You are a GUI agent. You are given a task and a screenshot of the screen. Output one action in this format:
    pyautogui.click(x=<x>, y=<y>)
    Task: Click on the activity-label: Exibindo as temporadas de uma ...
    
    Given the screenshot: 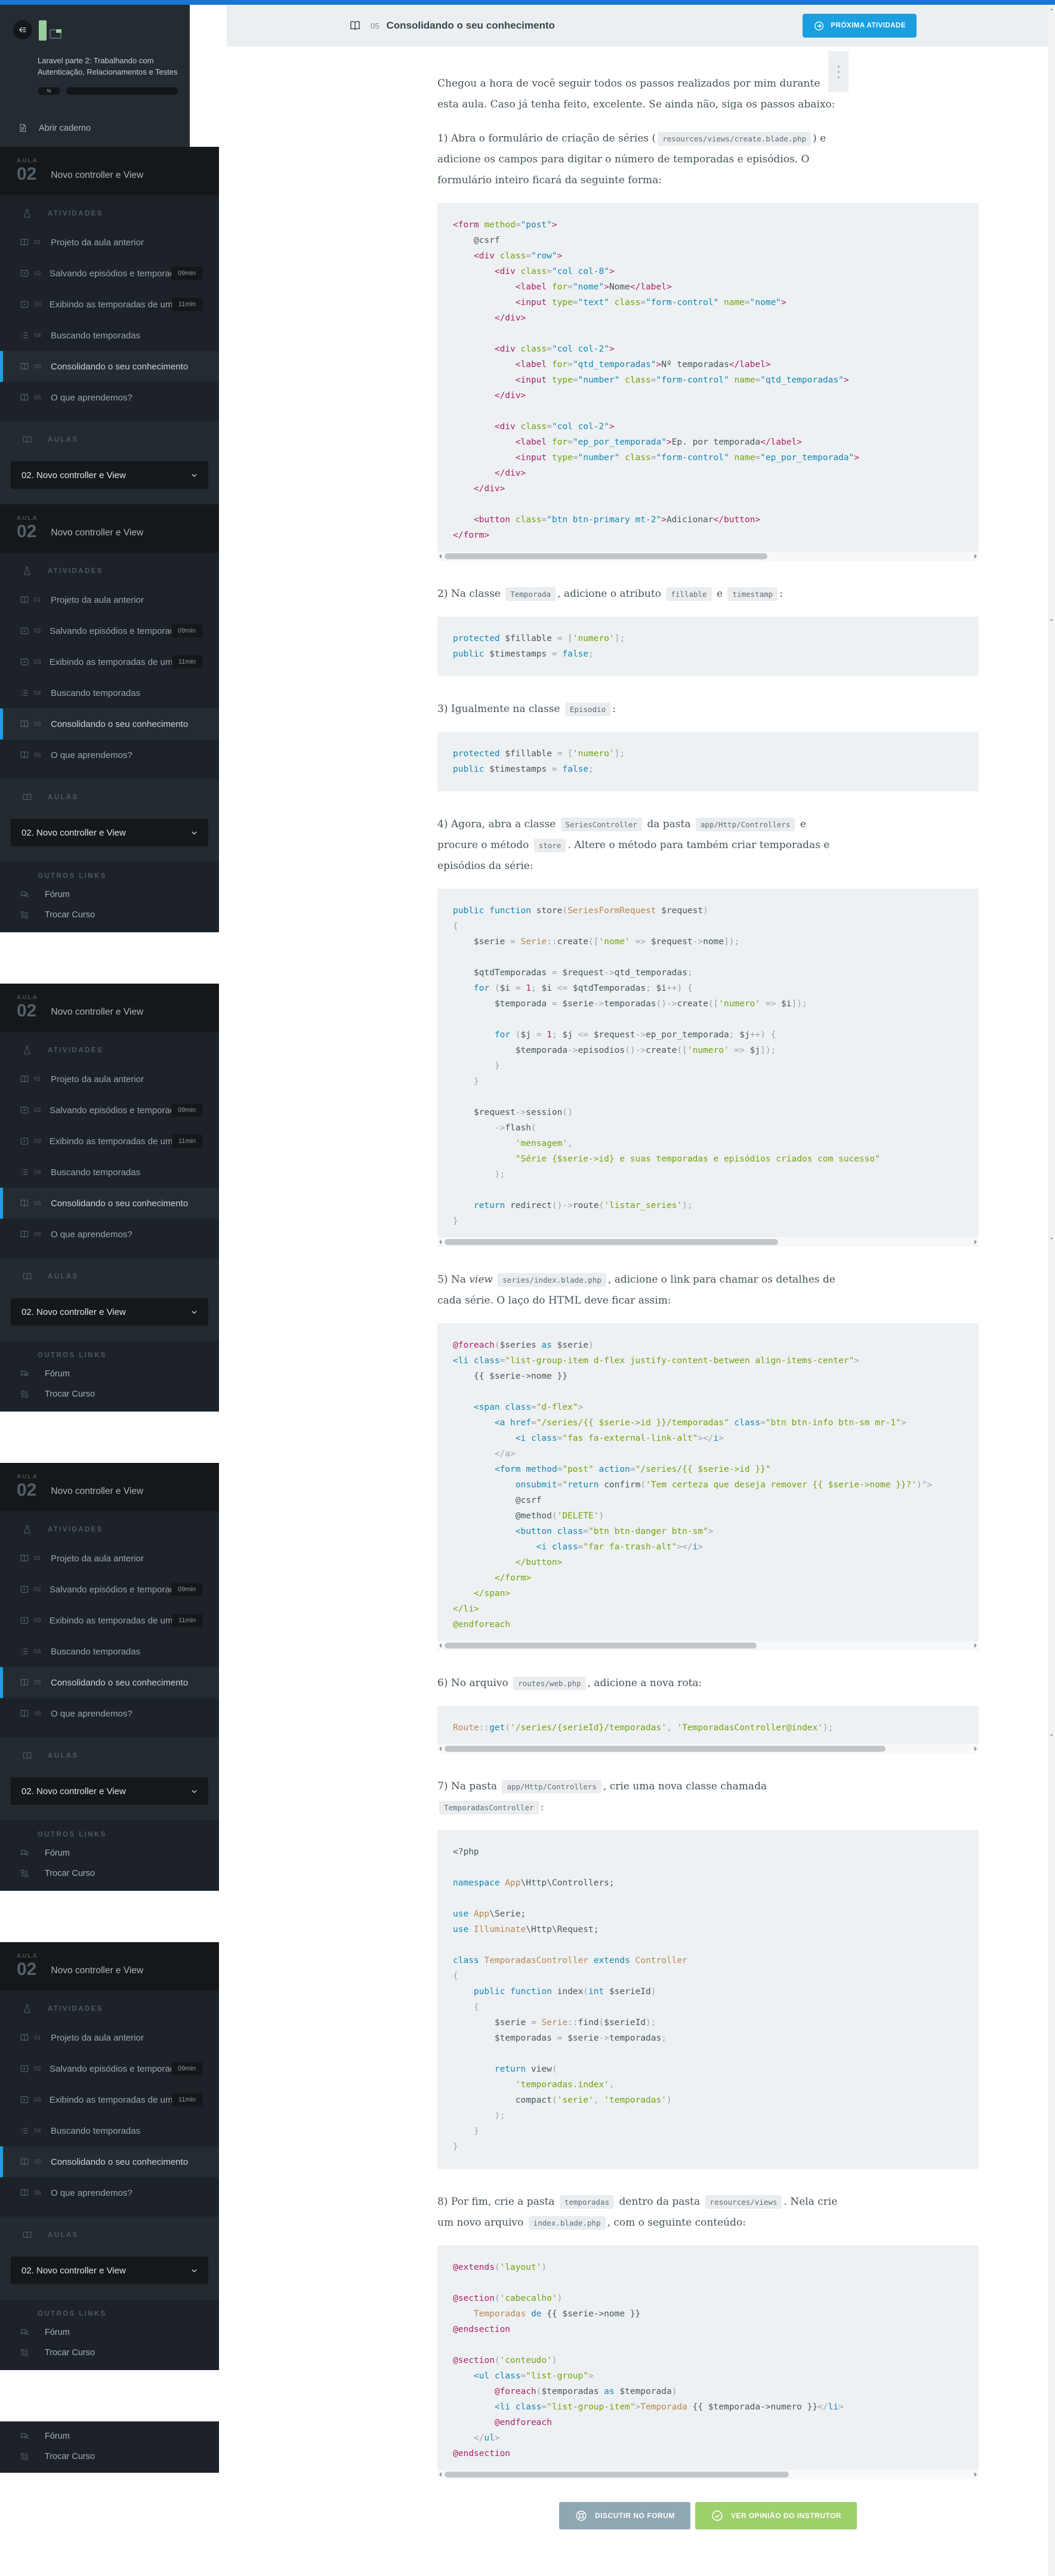 What is the action you would take?
    pyautogui.click(x=110, y=1620)
    